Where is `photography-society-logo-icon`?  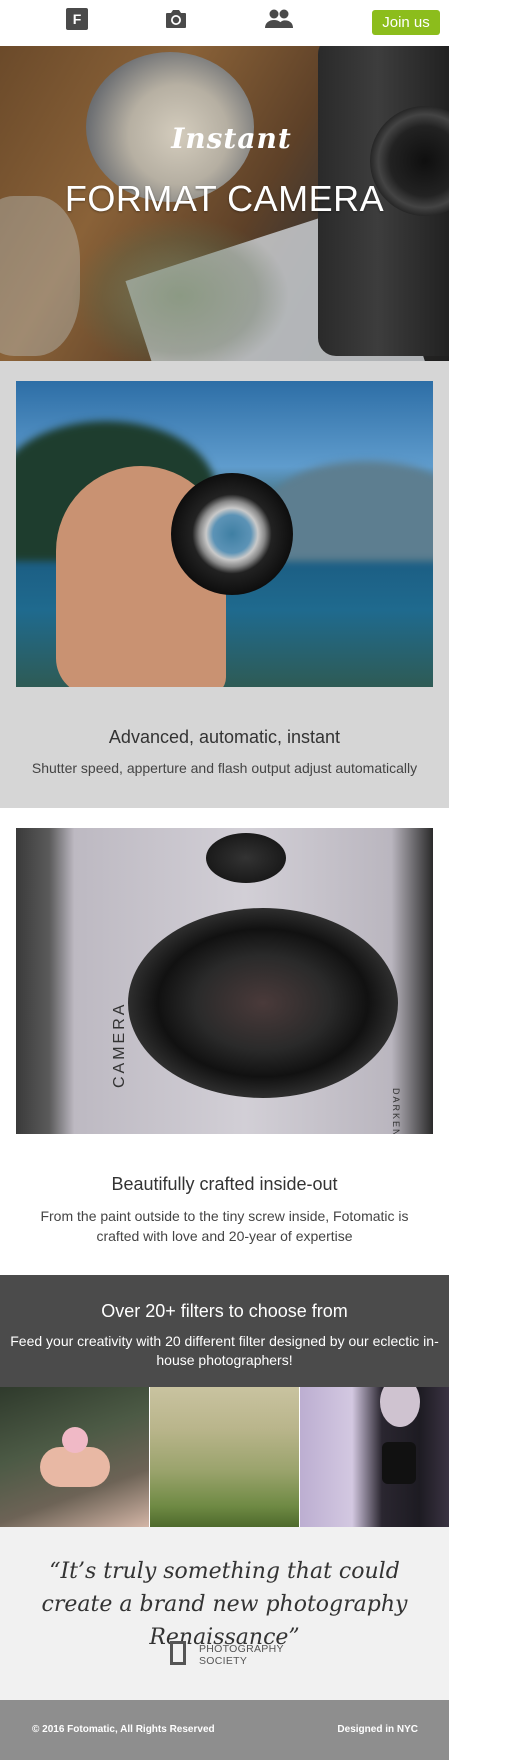
photography-society-logo-icon is located at coordinates (178, 1653).